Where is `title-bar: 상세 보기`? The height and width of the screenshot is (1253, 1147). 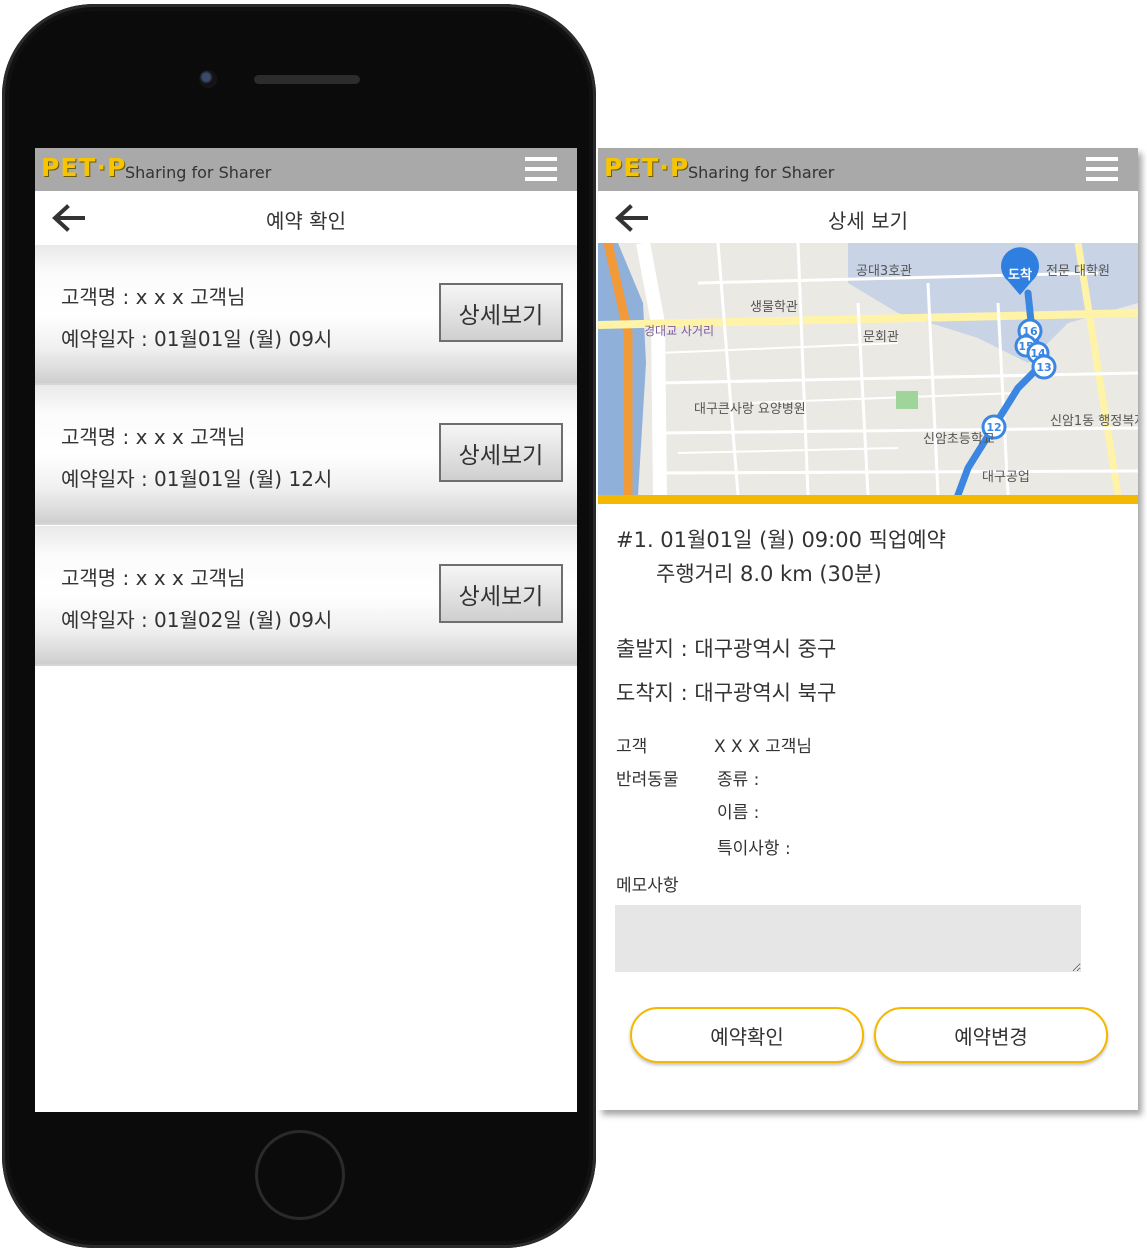 title-bar: 상세 보기 is located at coordinates (868, 218).